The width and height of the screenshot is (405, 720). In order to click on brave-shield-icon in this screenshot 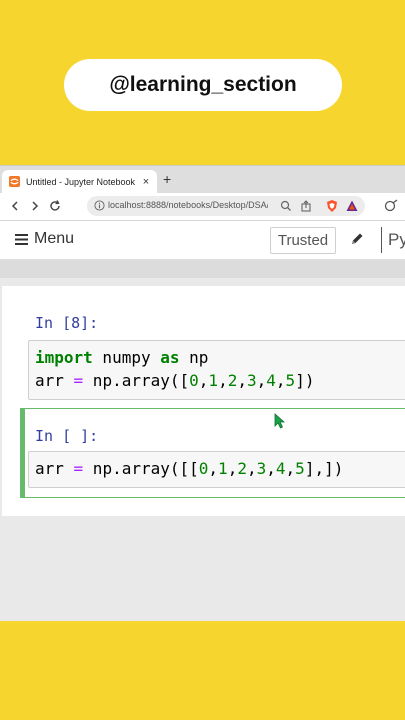, I will do `click(332, 206)`.